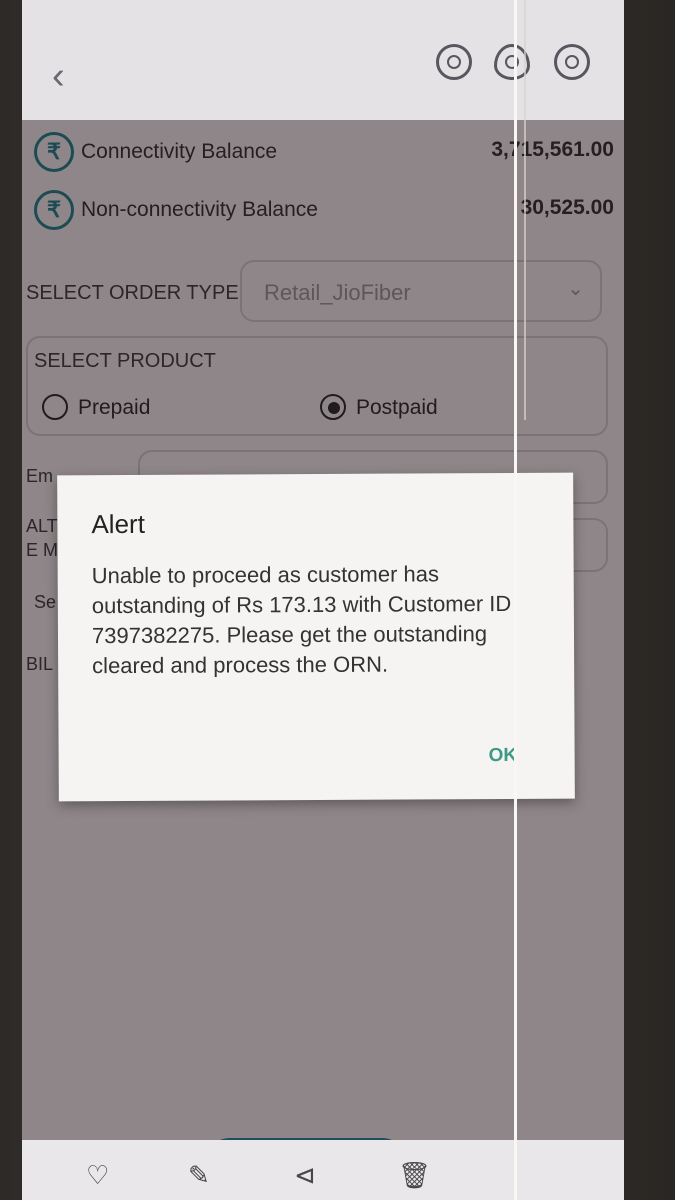  I want to click on order-type-label: SELECT ORDER TYPE, so click(132, 293).